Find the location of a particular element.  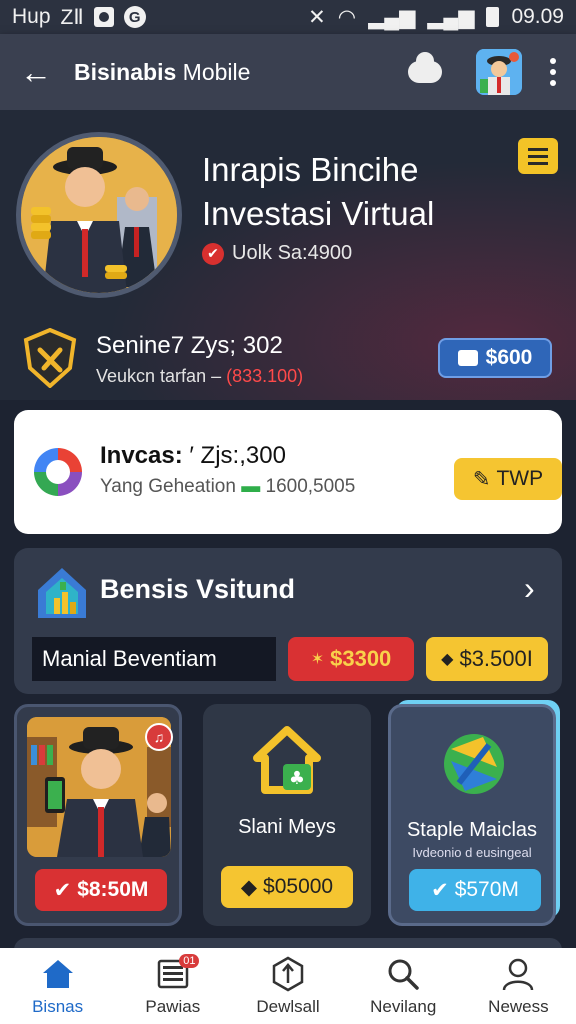

bensis-red-button: ✶ $3300 is located at coordinates (351, 659).